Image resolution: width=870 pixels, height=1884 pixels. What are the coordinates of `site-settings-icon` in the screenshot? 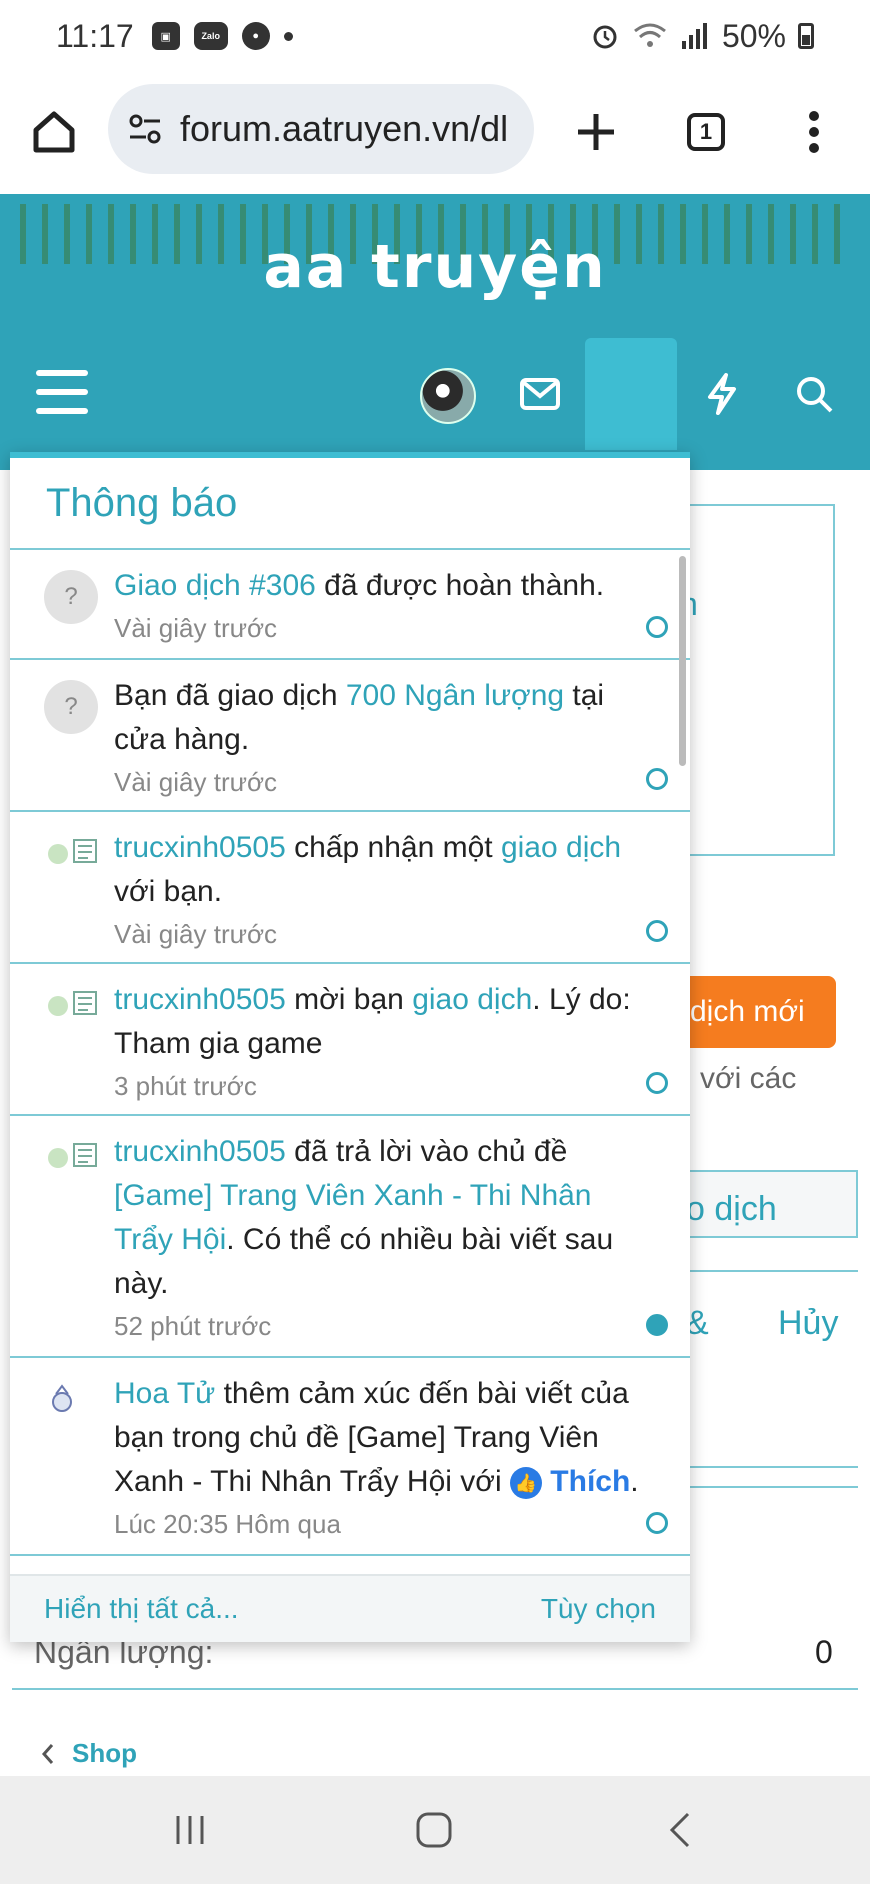 It's located at (145, 129).